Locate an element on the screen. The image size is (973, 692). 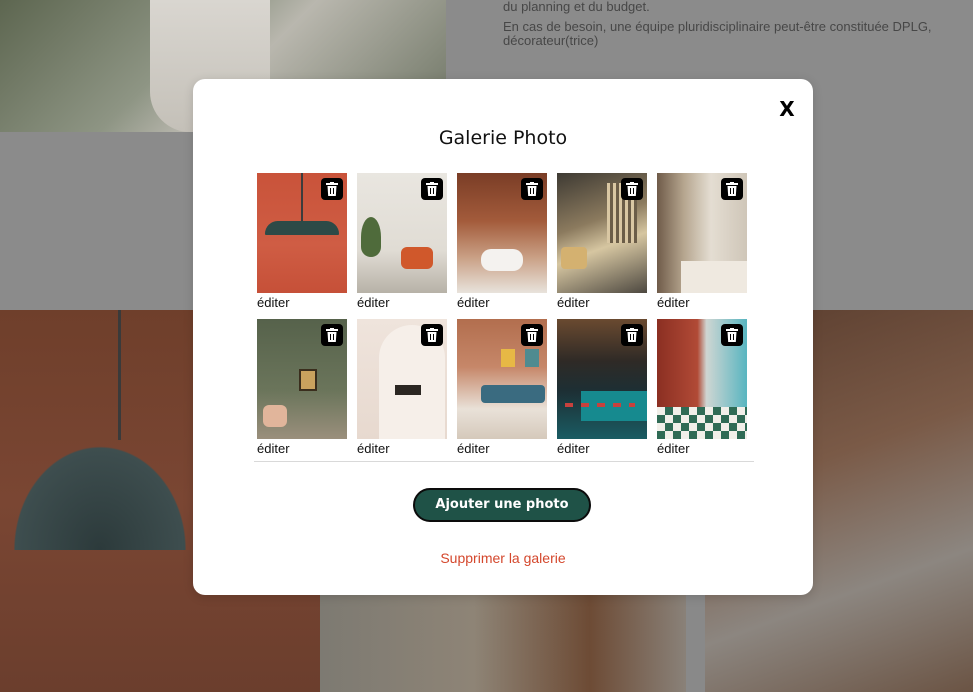
add-photo-button: Ajouter une photo is located at coordinates (502, 505).